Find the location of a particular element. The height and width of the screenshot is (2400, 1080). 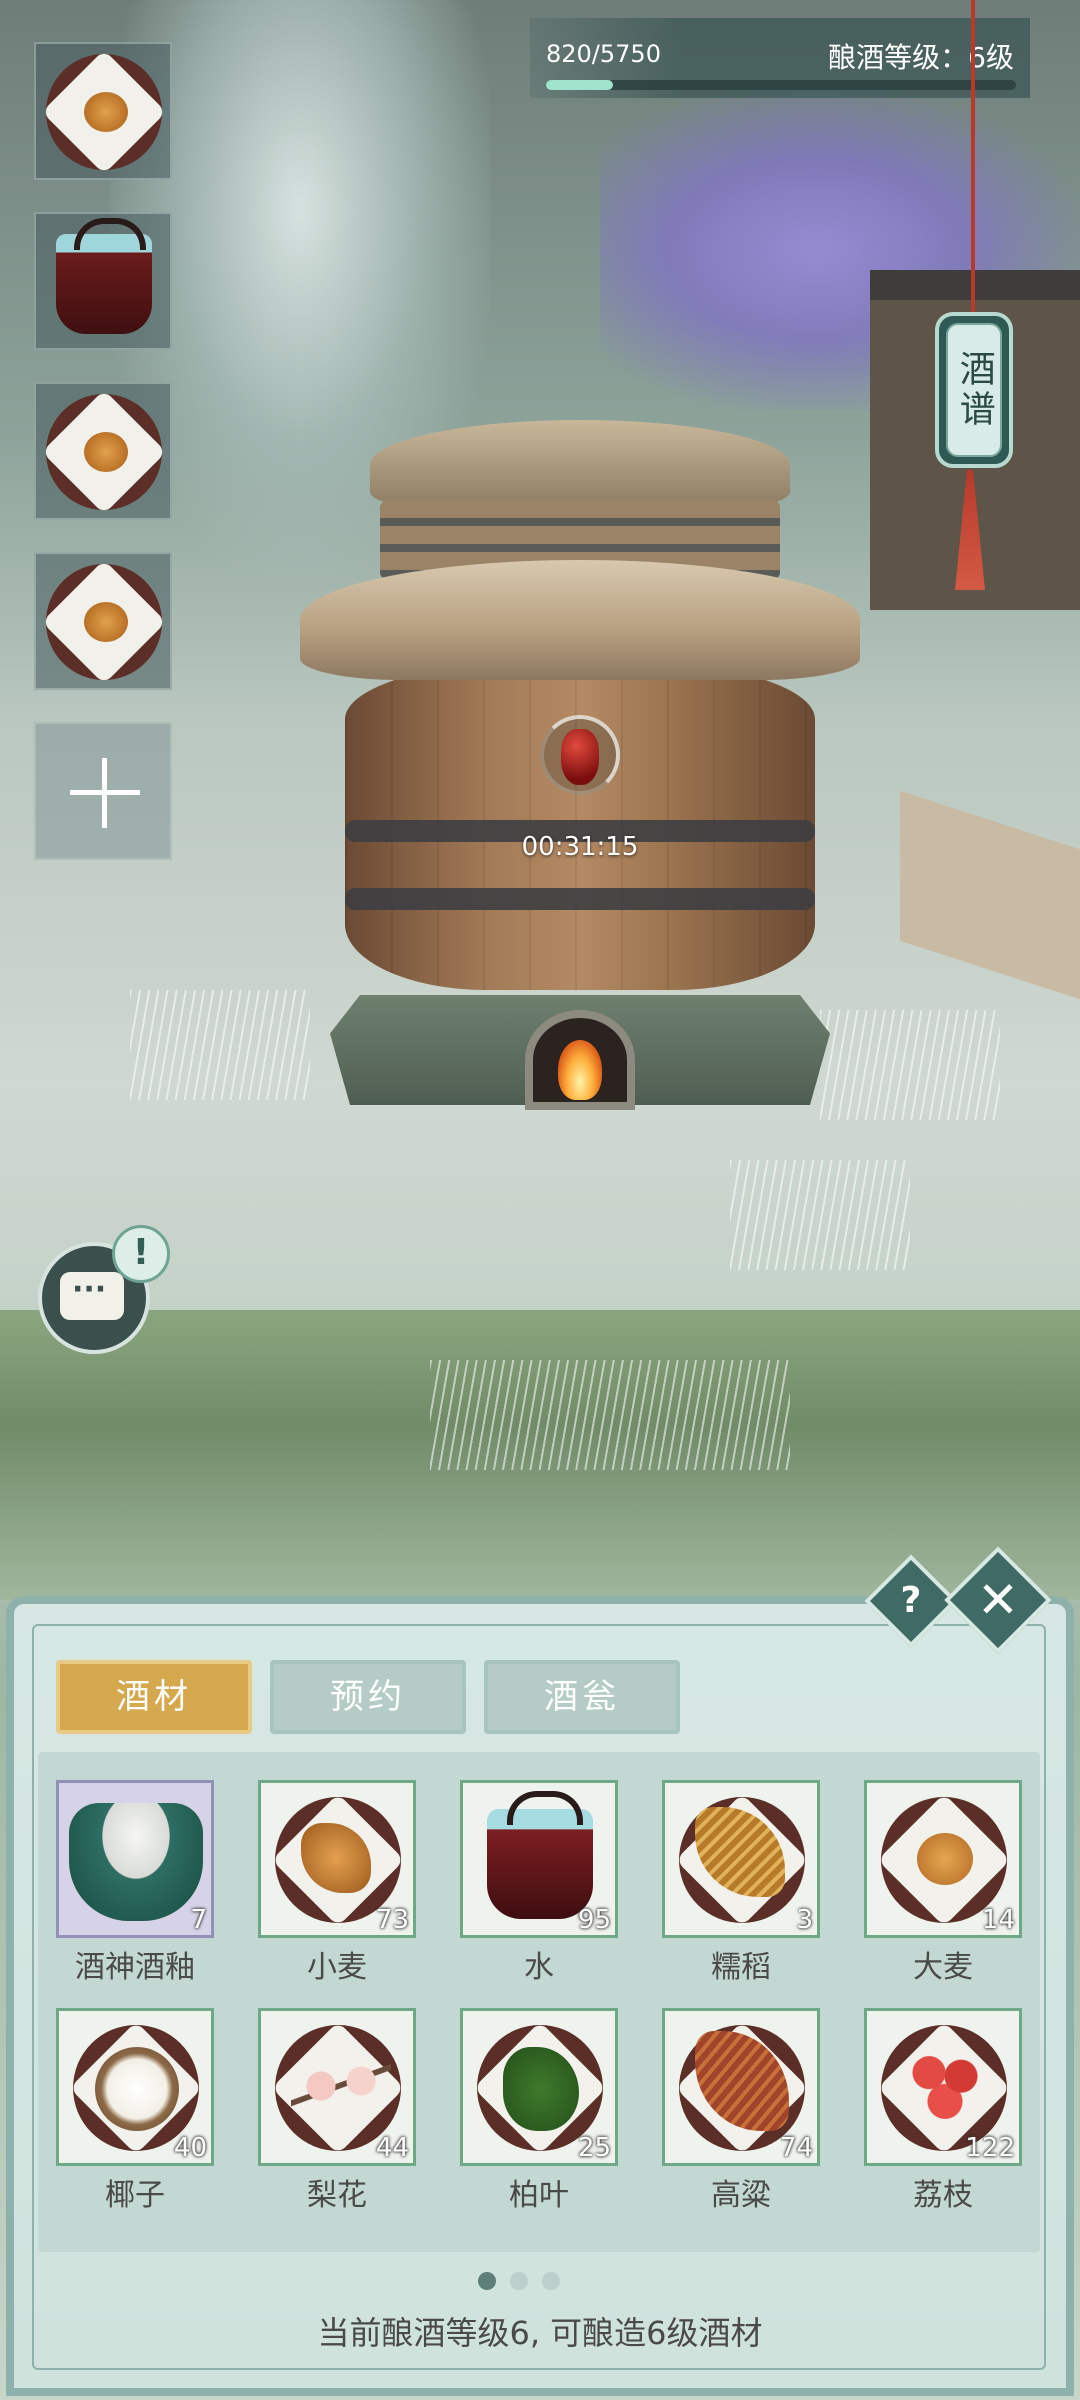

tab-wine-jar: 酒瓮 is located at coordinates (582, 1697).